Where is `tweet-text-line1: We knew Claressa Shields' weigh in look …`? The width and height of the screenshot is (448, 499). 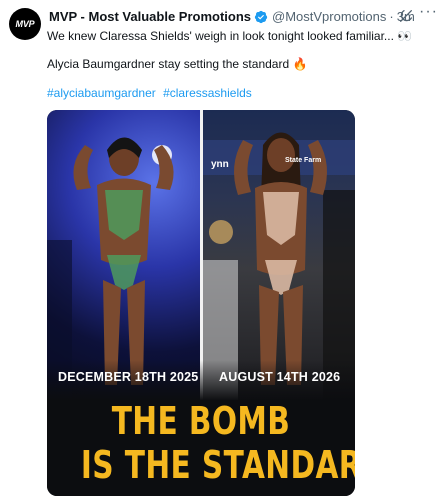 tweet-text-line1: We knew Claressa Shields' weigh in look … is located at coordinates (230, 36).